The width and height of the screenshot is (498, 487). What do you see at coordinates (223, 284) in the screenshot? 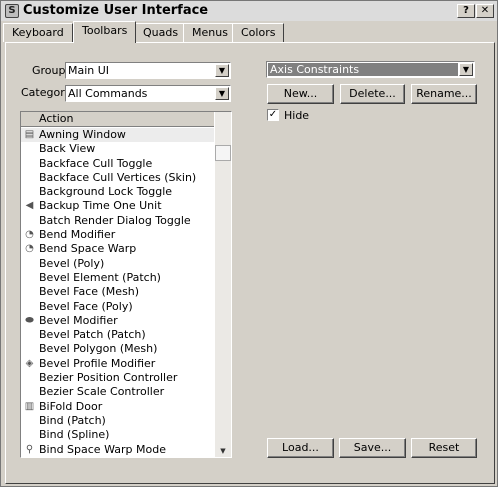
I see `list-scrollbar: ▼` at bounding box center [223, 284].